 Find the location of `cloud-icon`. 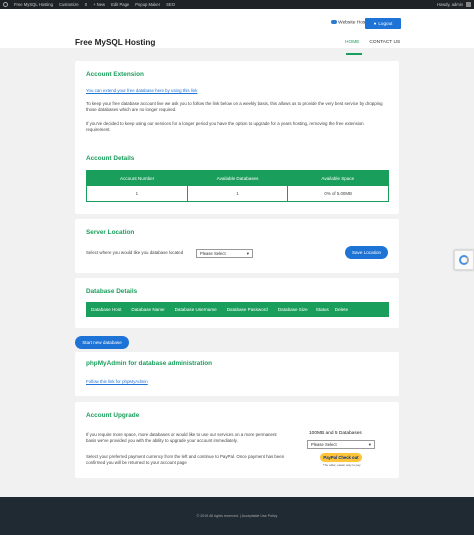

cloud-icon is located at coordinates (334, 22).